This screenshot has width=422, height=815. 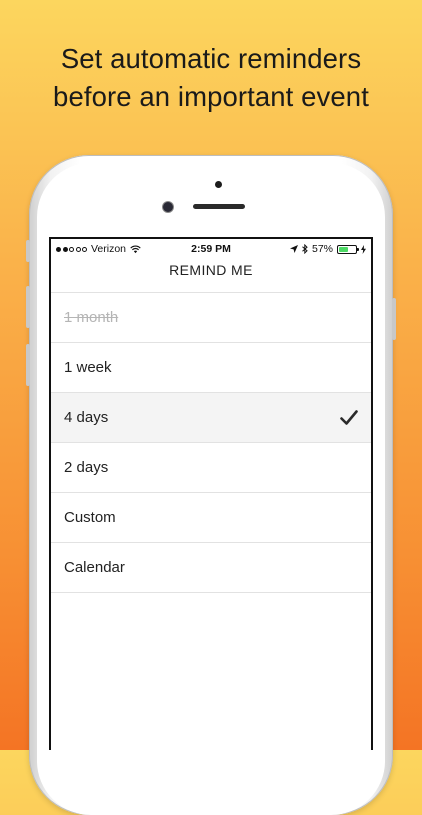 What do you see at coordinates (88, 367) in the screenshot?
I see `option-label: 1 week` at bounding box center [88, 367].